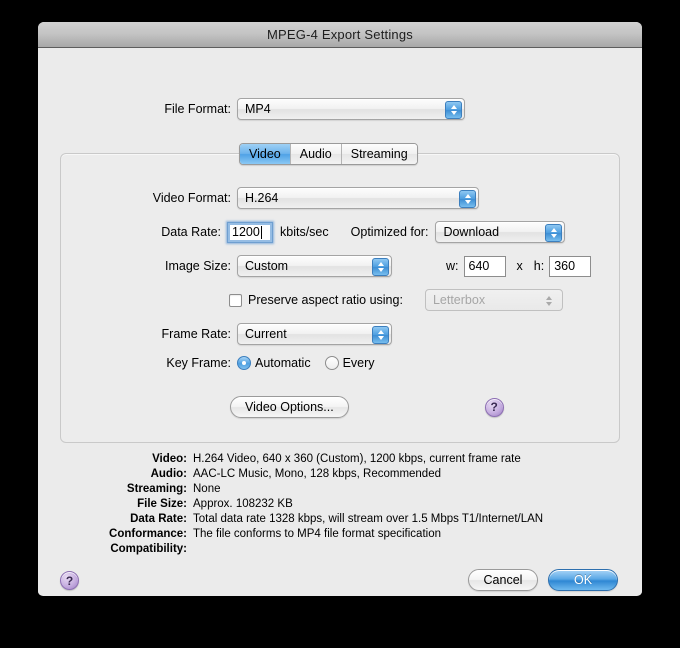 This screenshot has width=680, height=648. I want to click on dialog-help-button: ?, so click(69, 580).